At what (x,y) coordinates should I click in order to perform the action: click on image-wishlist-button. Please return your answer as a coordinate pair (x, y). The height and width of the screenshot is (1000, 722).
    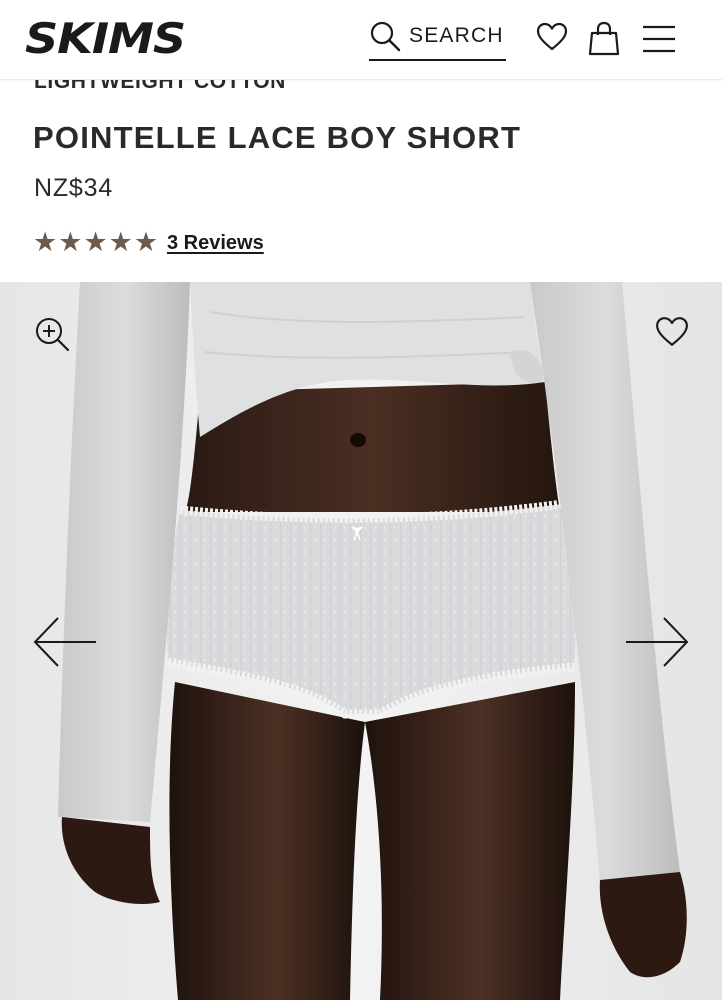
    Looking at the image, I should click on (672, 334).